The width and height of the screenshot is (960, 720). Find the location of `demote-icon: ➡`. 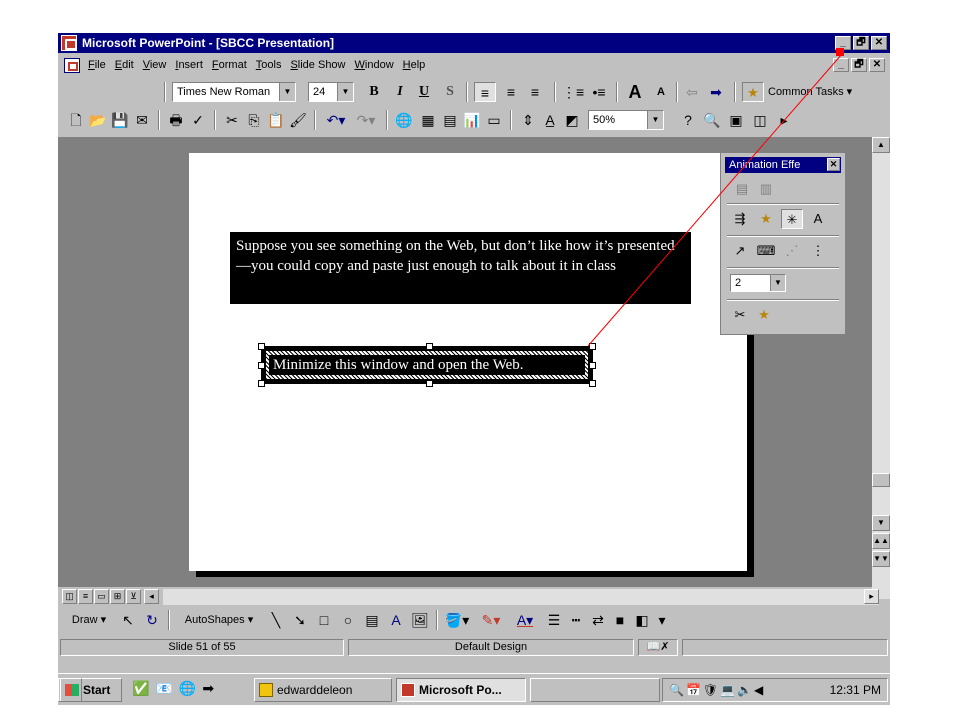

demote-icon: ➡ is located at coordinates (716, 92).